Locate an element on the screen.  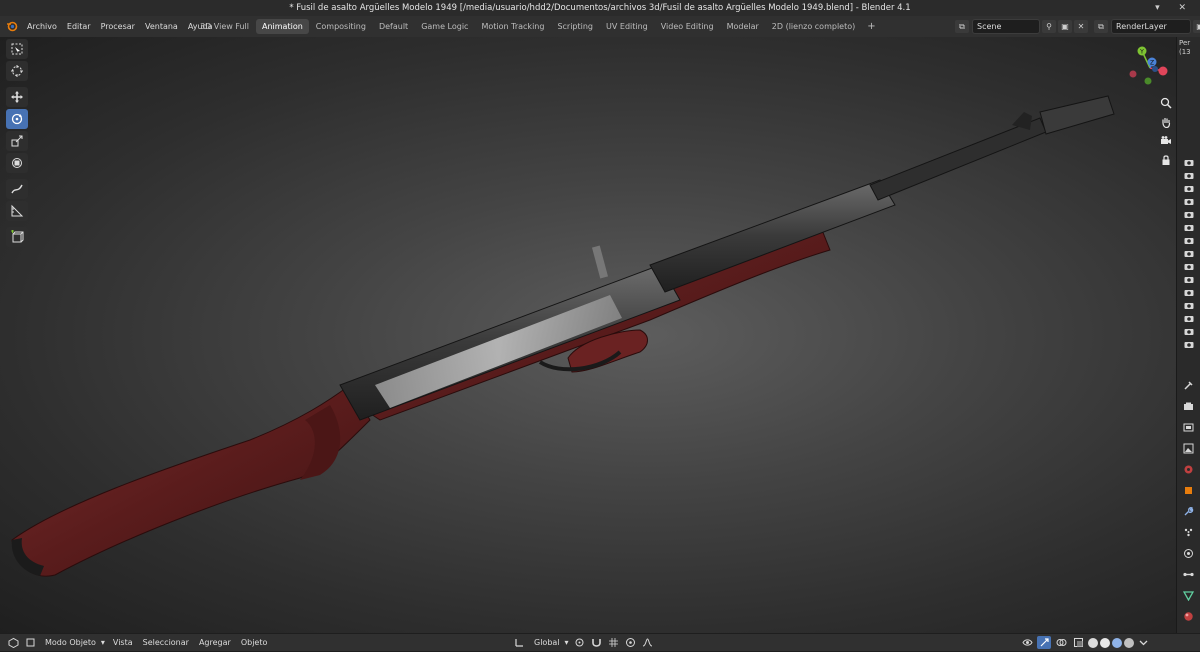
measure-tool is located at coordinates (17, 211).